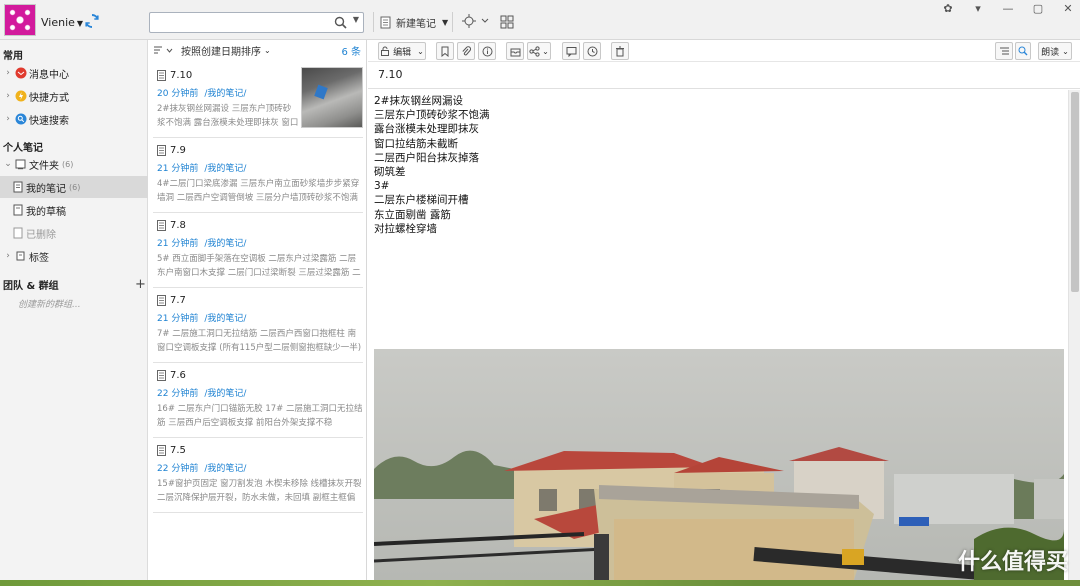 The image size is (1080, 586). What do you see at coordinates (332, 97) in the screenshot?
I see `note-thumbnail` at bounding box center [332, 97].